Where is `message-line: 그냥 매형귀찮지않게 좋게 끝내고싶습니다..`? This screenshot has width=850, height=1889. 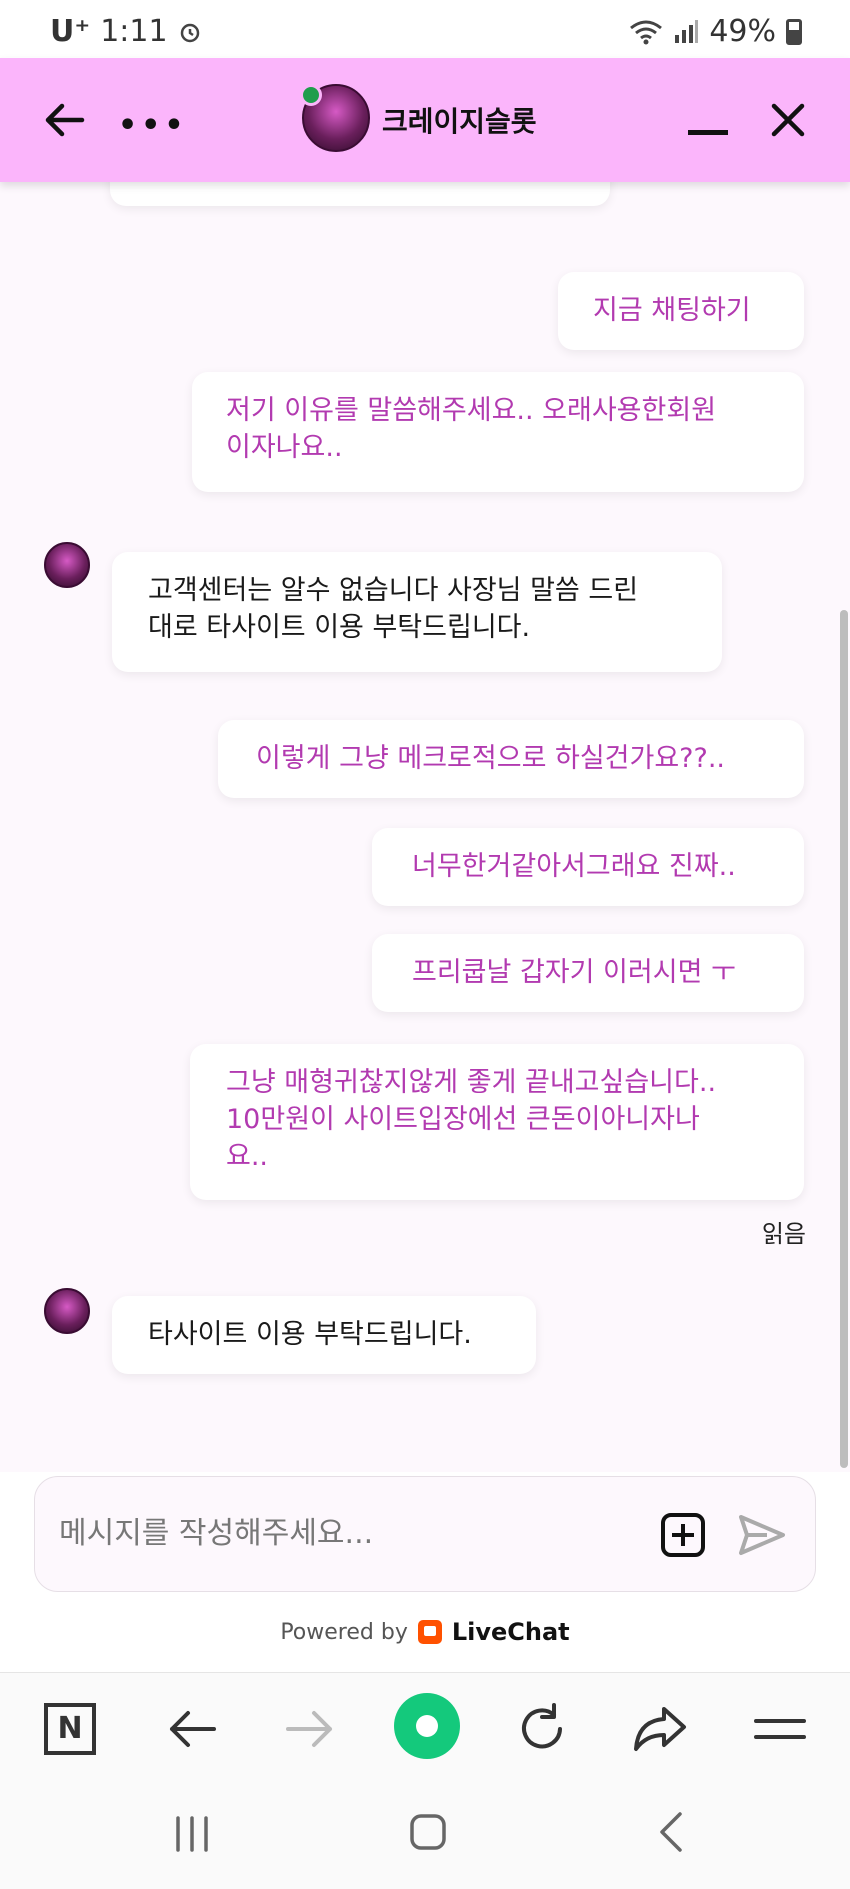 message-line: 그냥 매형귀찮지않게 좋게 끝내고싶습니다.. is located at coordinates (471, 1082).